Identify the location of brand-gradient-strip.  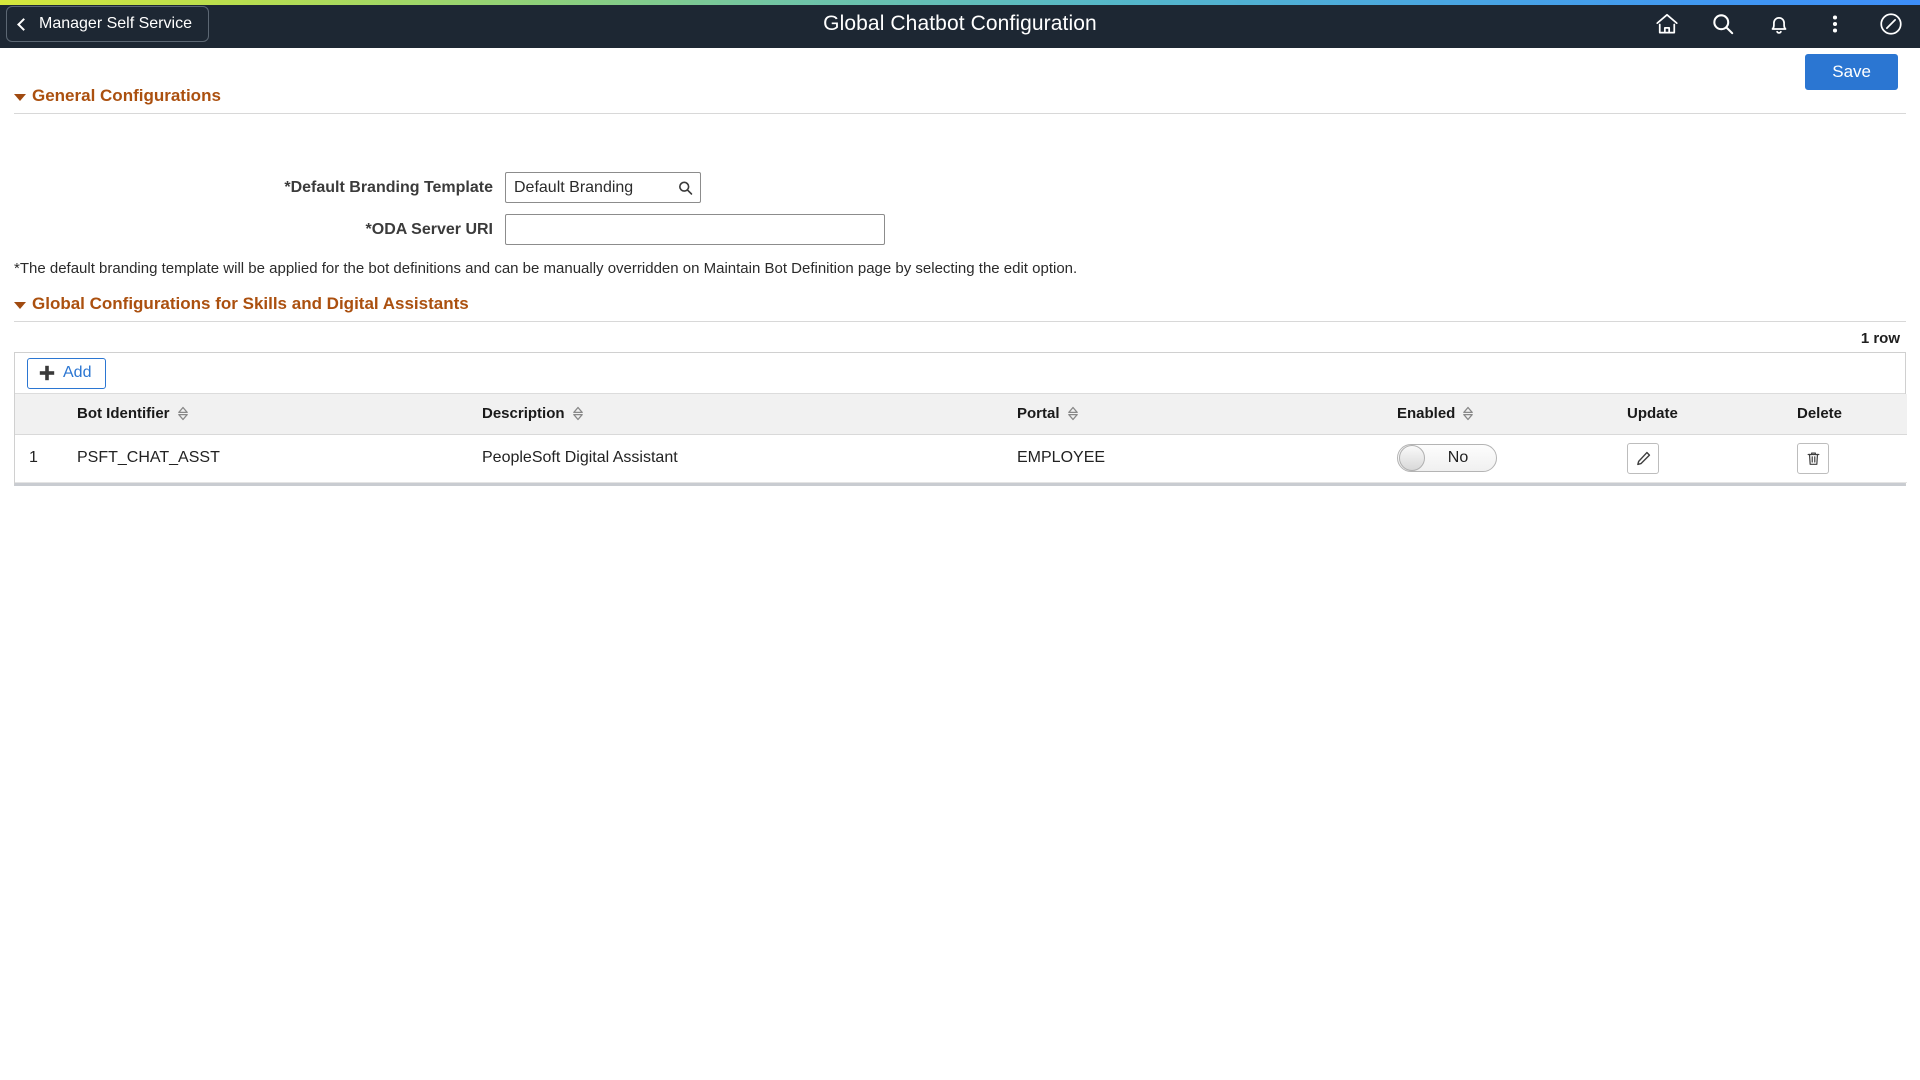
(960, 2).